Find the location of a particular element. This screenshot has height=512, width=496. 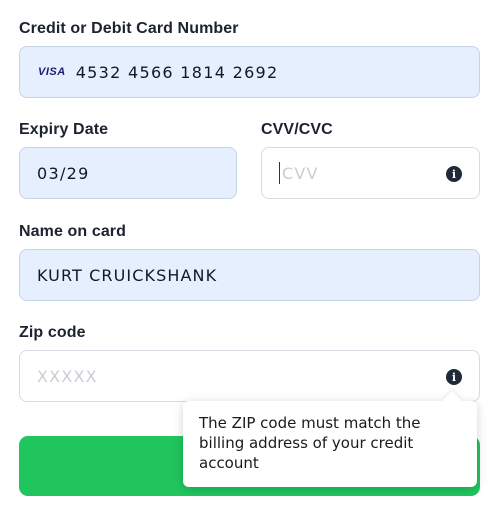

card-number-value: 4532 4566 1814 2692 is located at coordinates (177, 72).